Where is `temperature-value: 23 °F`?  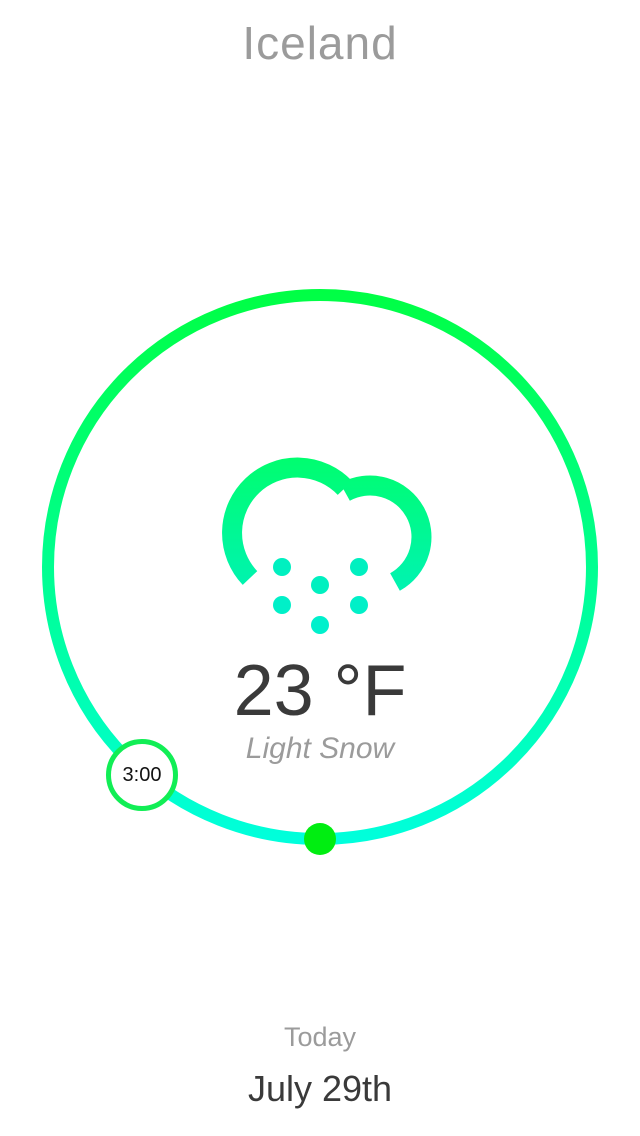 temperature-value: 23 °F is located at coordinates (320, 691).